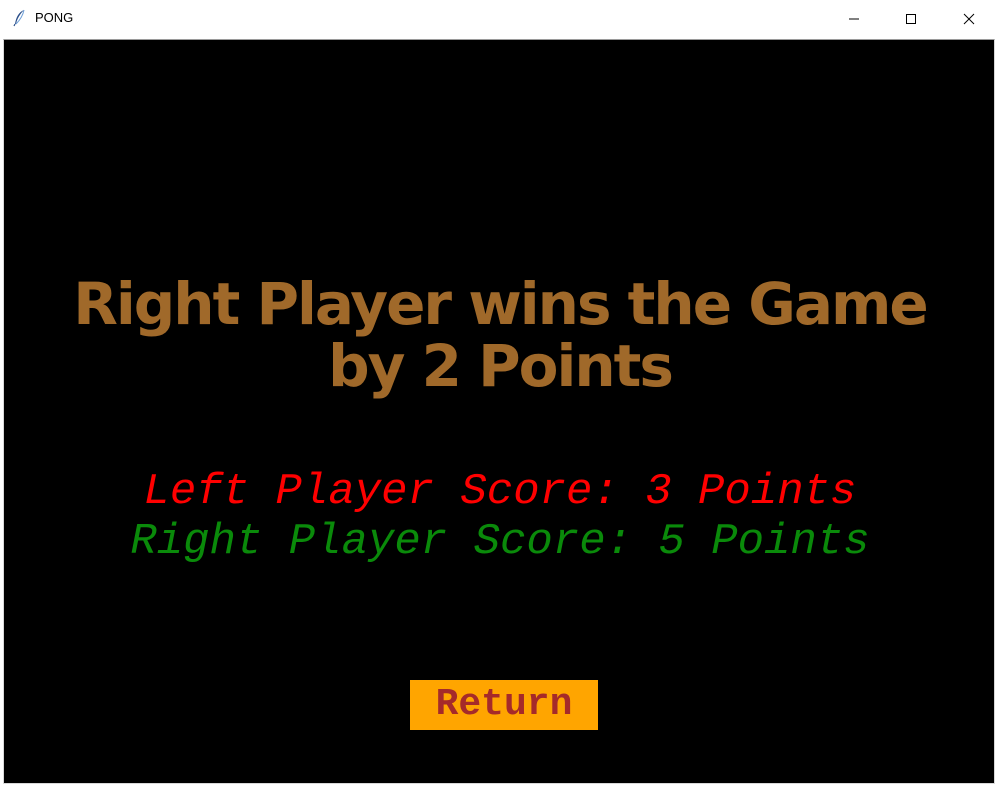 The width and height of the screenshot is (998, 787). I want to click on right-player-score: Right Player Score: 5 Points, so click(500, 542).